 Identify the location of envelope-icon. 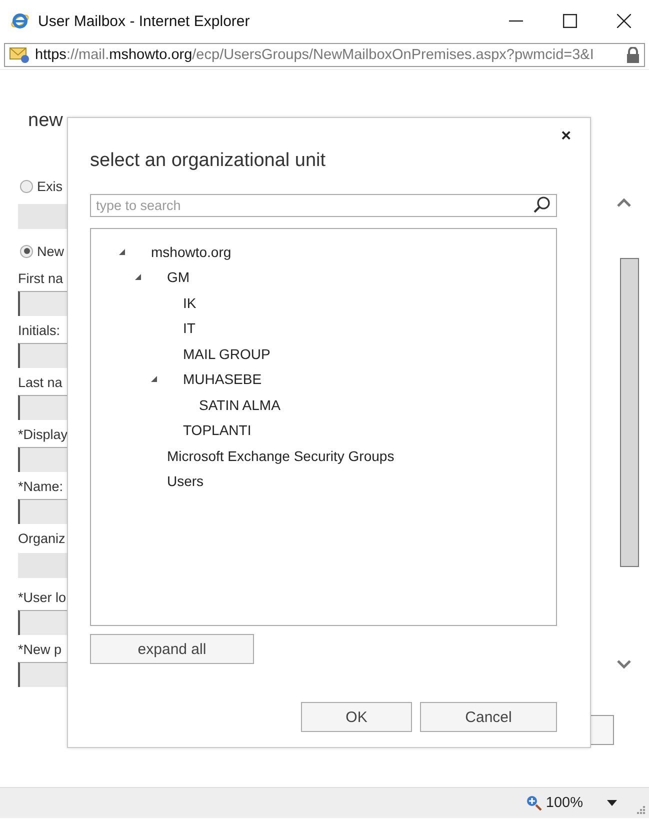
(20, 55).